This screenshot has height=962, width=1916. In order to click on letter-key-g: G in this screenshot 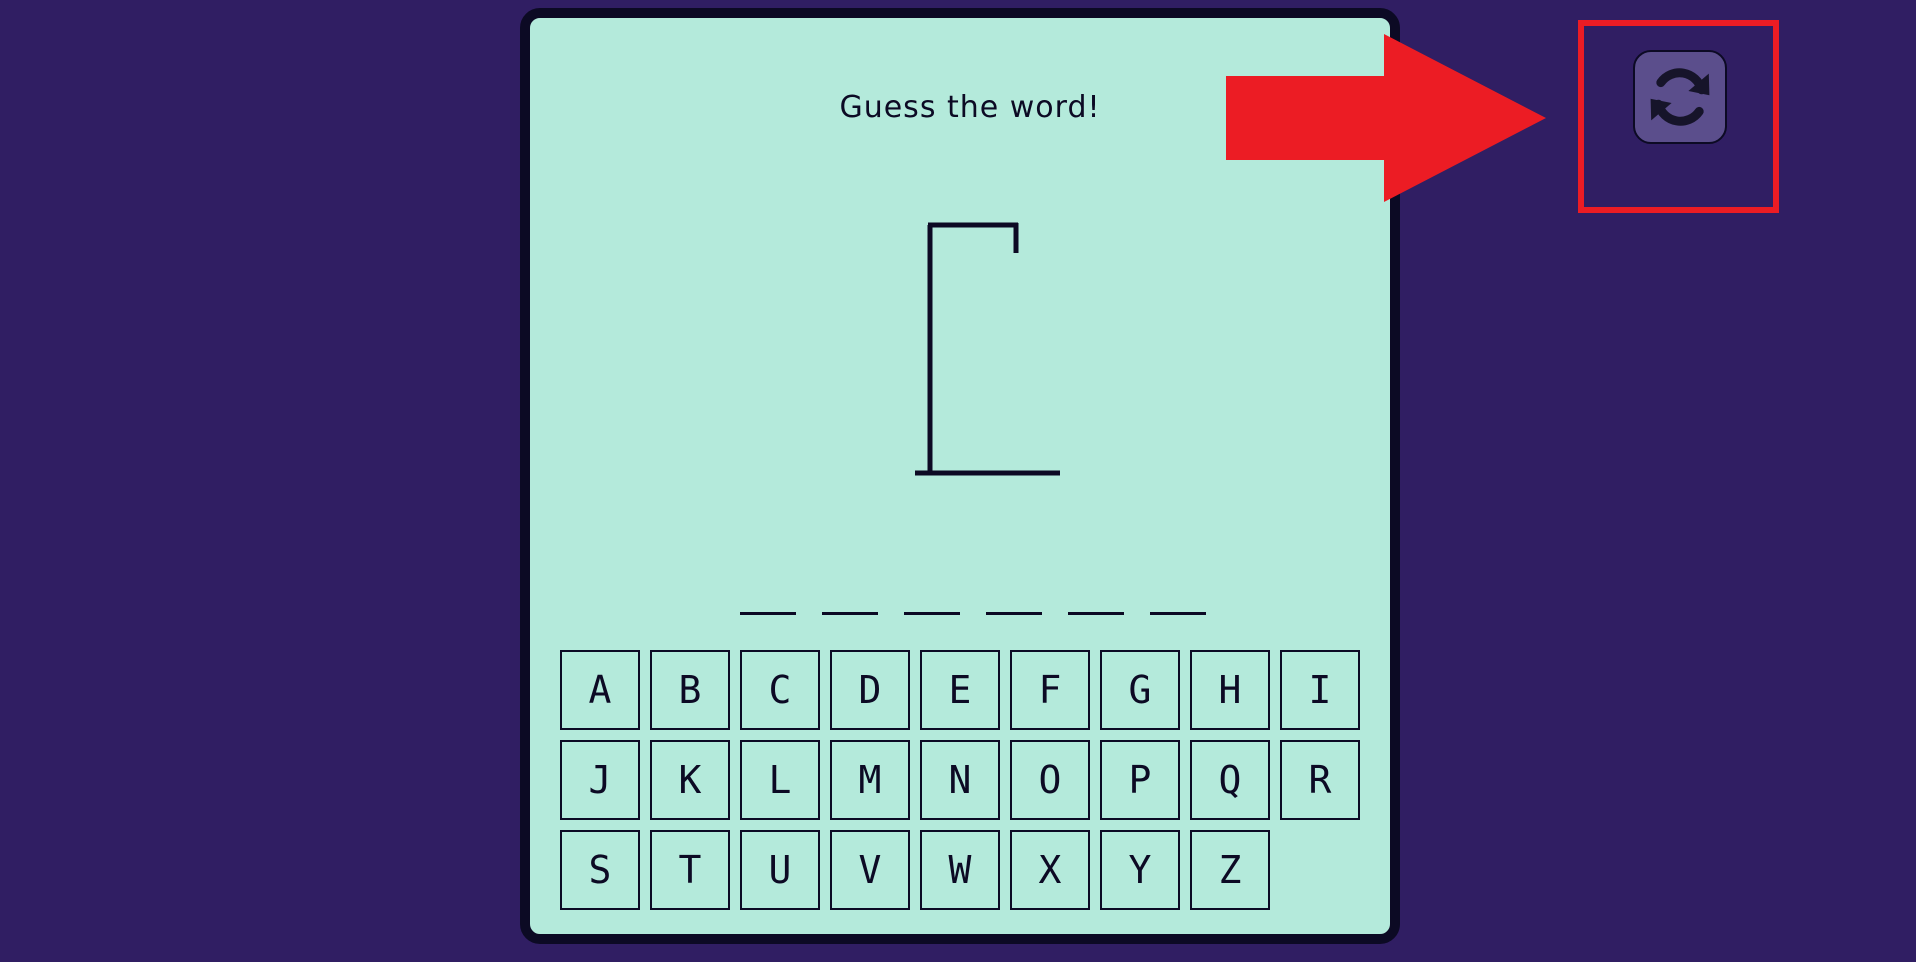, I will do `click(1140, 690)`.